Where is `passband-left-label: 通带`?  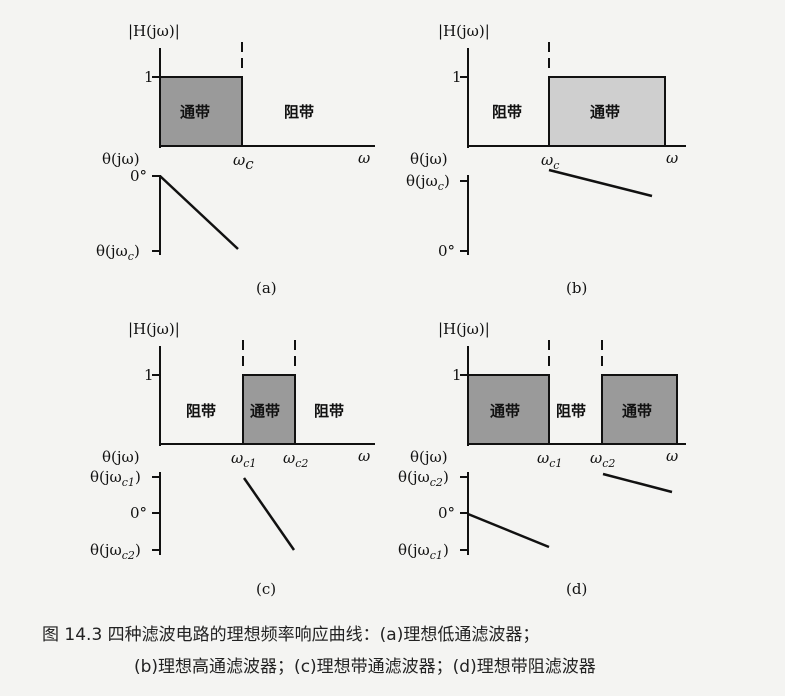 passband-left-label: 通带 is located at coordinates (505, 411).